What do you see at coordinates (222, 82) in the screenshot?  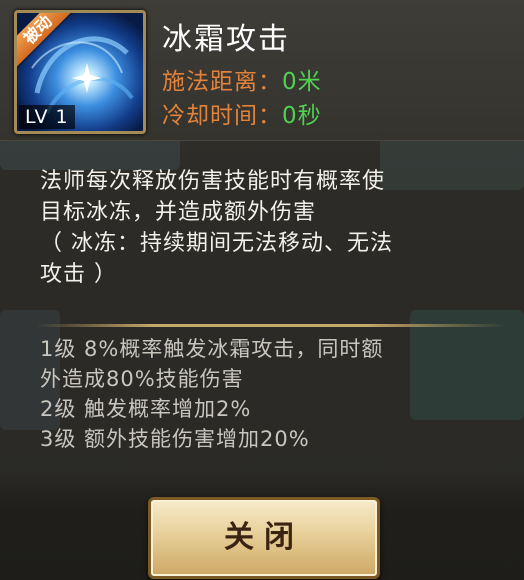 I see `cast-range-label: 施法距离：` at bounding box center [222, 82].